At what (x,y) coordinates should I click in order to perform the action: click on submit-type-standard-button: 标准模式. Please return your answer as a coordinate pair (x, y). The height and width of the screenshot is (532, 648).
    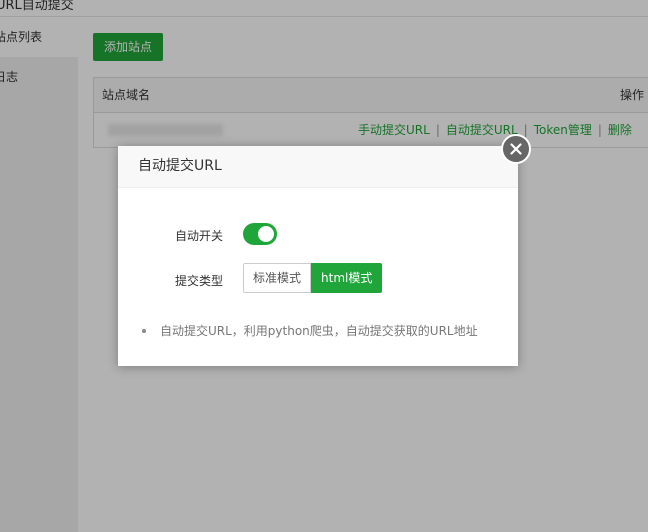
    Looking at the image, I should click on (277, 278).